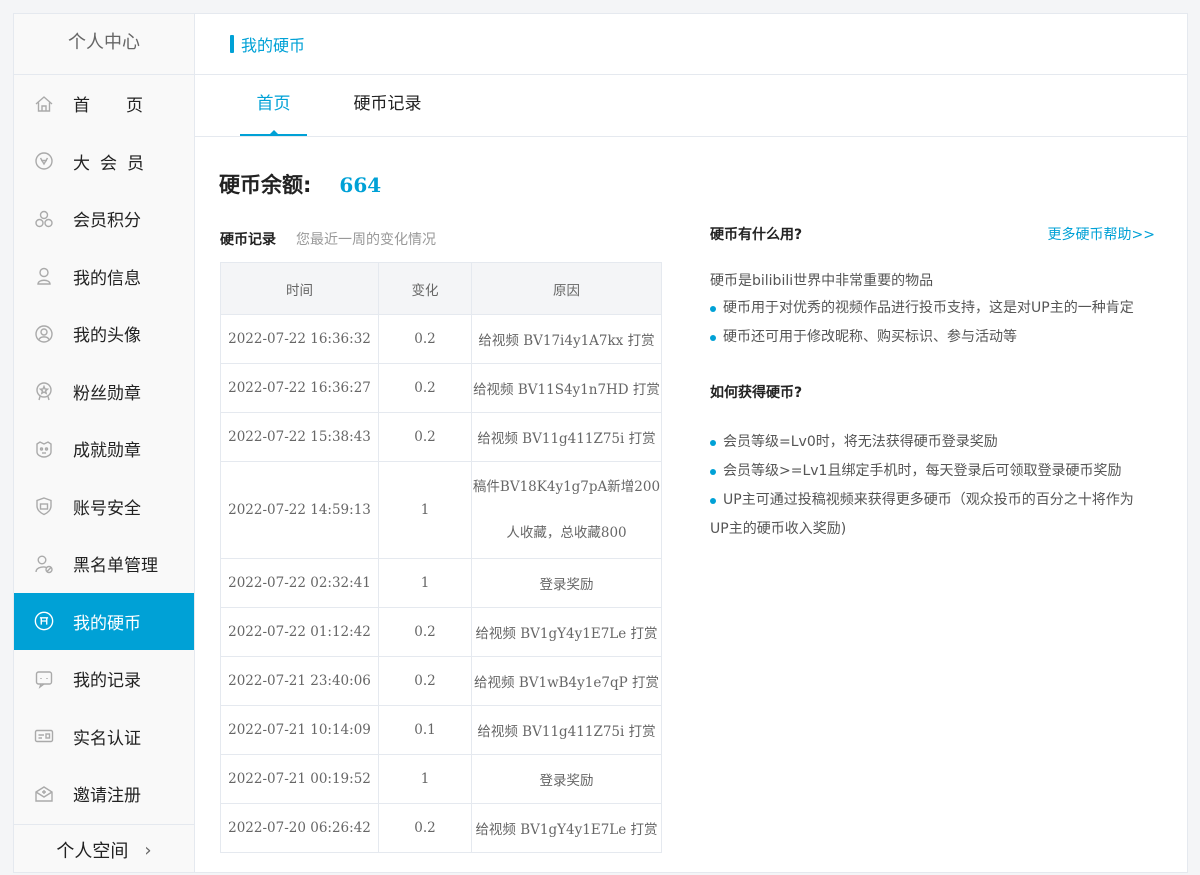 The height and width of the screenshot is (875, 1200). What do you see at coordinates (92, 851) in the screenshot?
I see `personal-space-label: 个人空间` at bounding box center [92, 851].